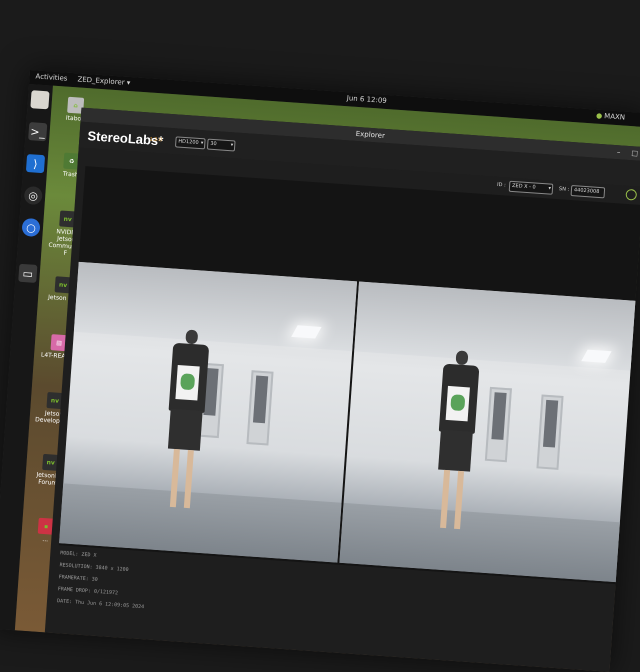 The width and height of the screenshot is (640, 672). Describe the element at coordinates (631, 194) in the screenshot. I see `record-icon` at that location.